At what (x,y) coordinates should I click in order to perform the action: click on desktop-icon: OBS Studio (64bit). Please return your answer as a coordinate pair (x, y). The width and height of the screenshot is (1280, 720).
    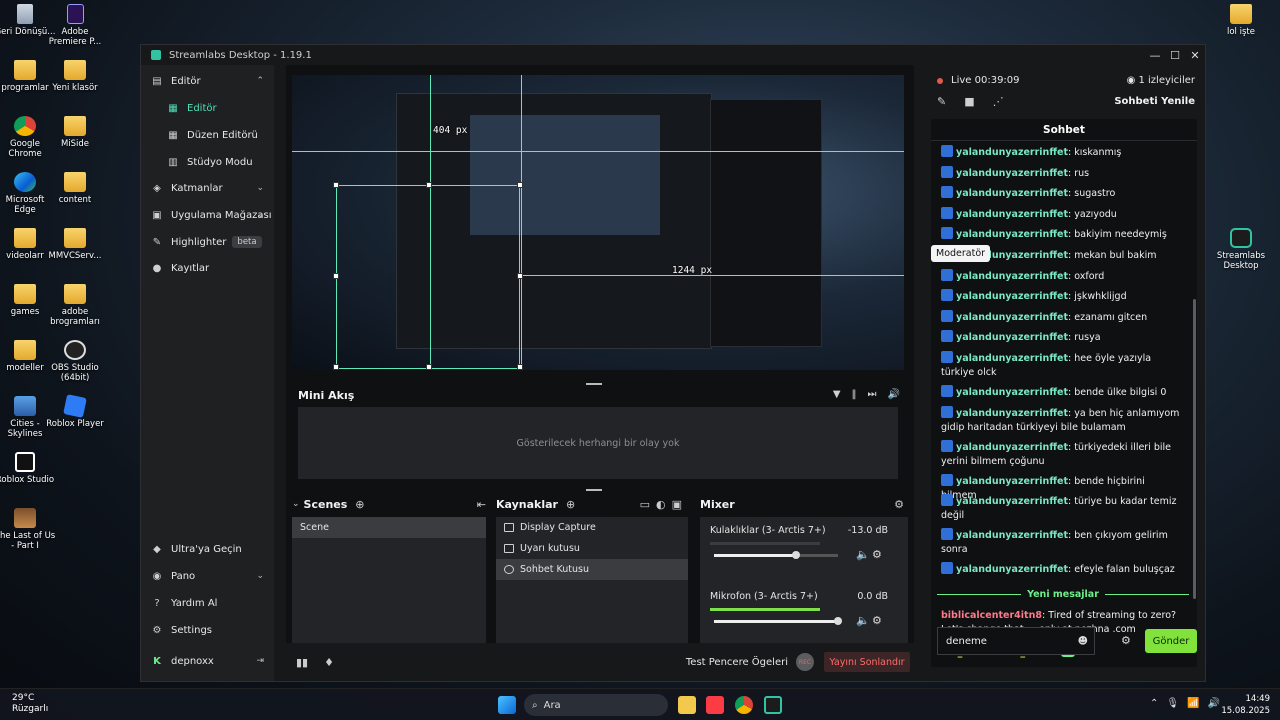
    Looking at the image, I should click on (75, 361).